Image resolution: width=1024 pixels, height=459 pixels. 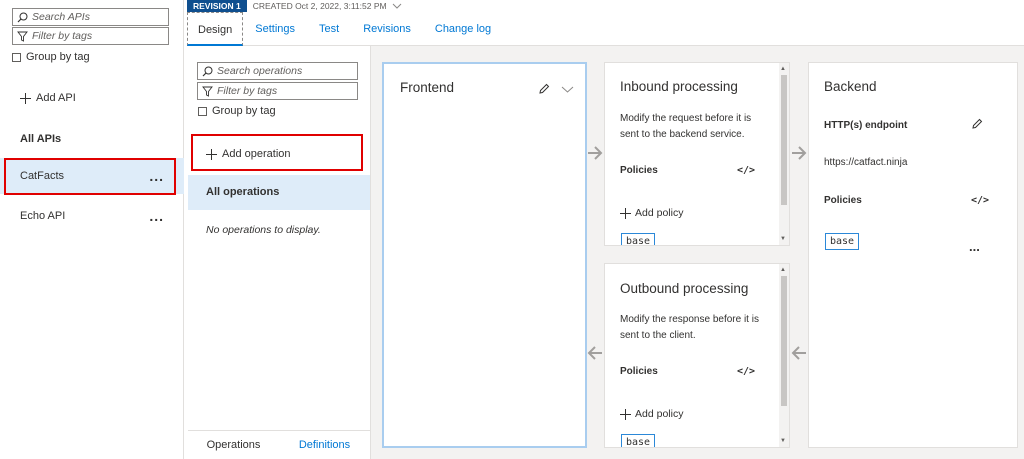 I want to click on filter-operations-tags-input, so click(x=287, y=91).